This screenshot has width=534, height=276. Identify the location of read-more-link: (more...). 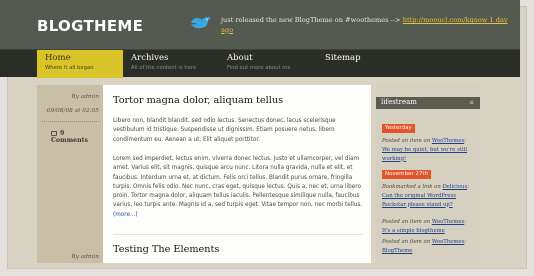
(125, 215).